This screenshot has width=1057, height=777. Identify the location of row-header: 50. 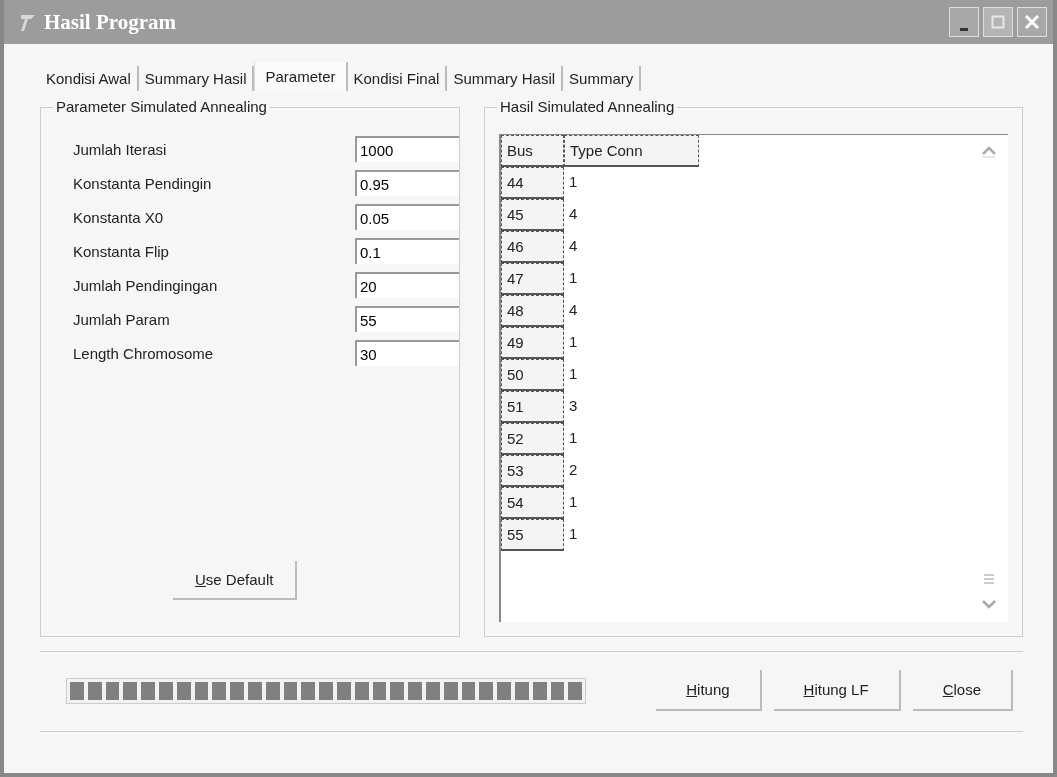
(532, 375).